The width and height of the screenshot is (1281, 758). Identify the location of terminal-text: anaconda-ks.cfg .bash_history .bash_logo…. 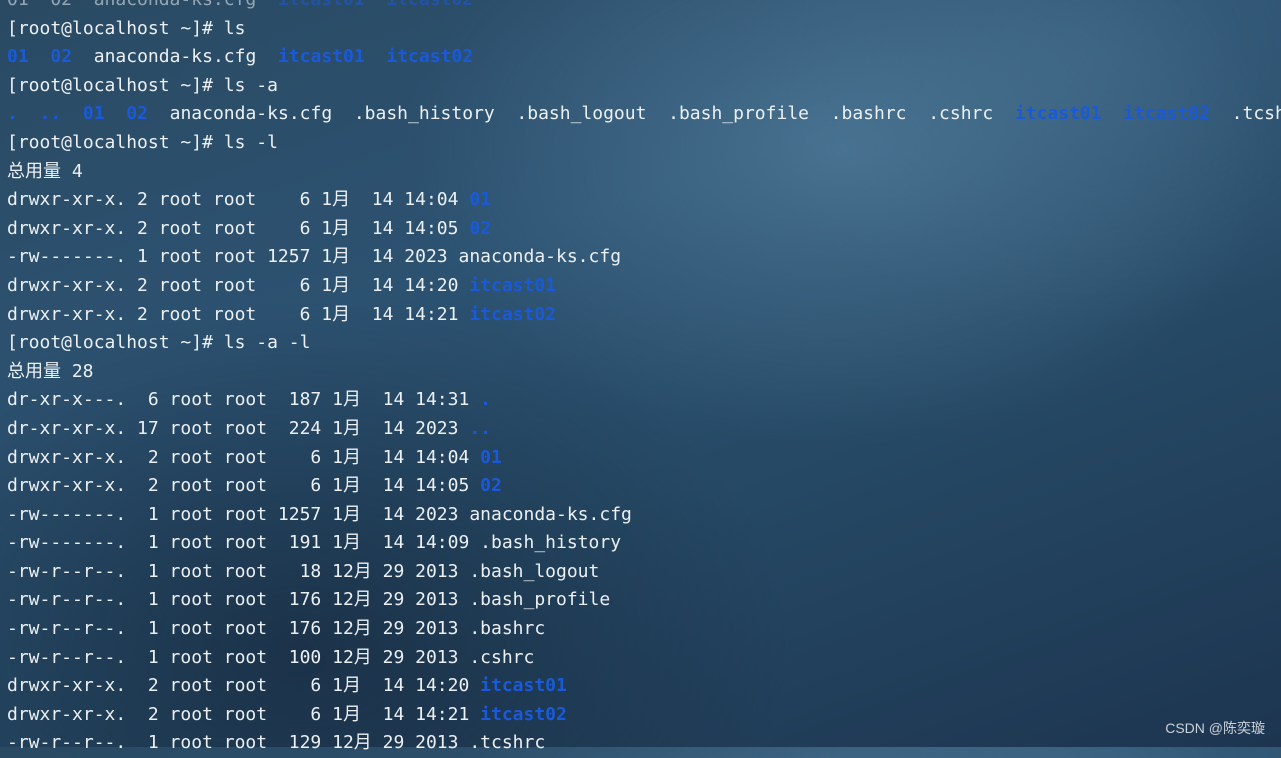
(581, 114).